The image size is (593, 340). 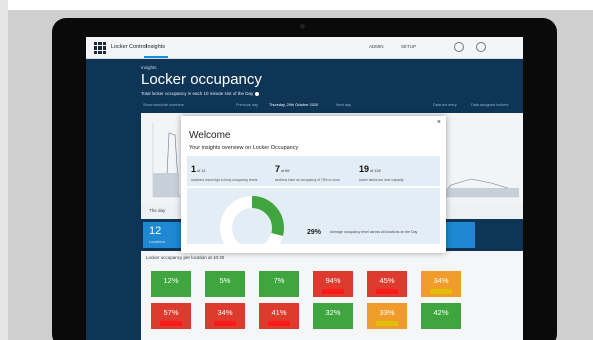 What do you see at coordinates (252, 220) in the screenshot?
I see `occupancy-donut` at bounding box center [252, 220].